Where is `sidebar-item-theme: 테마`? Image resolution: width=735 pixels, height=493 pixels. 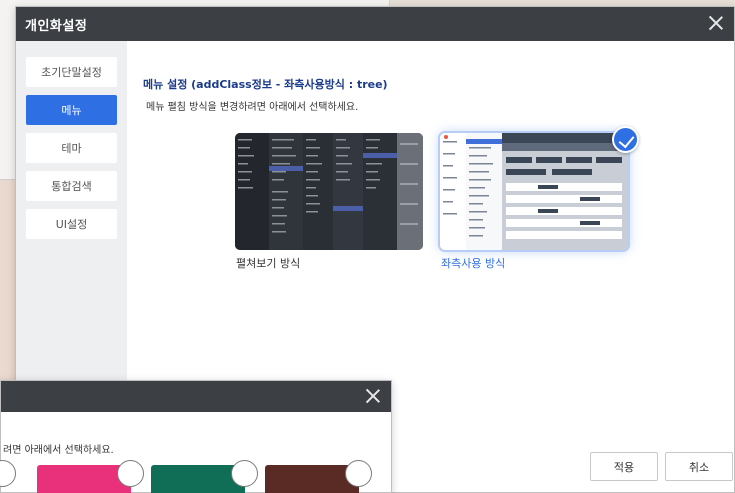 sidebar-item-theme: 테마 is located at coordinates (71, 148).